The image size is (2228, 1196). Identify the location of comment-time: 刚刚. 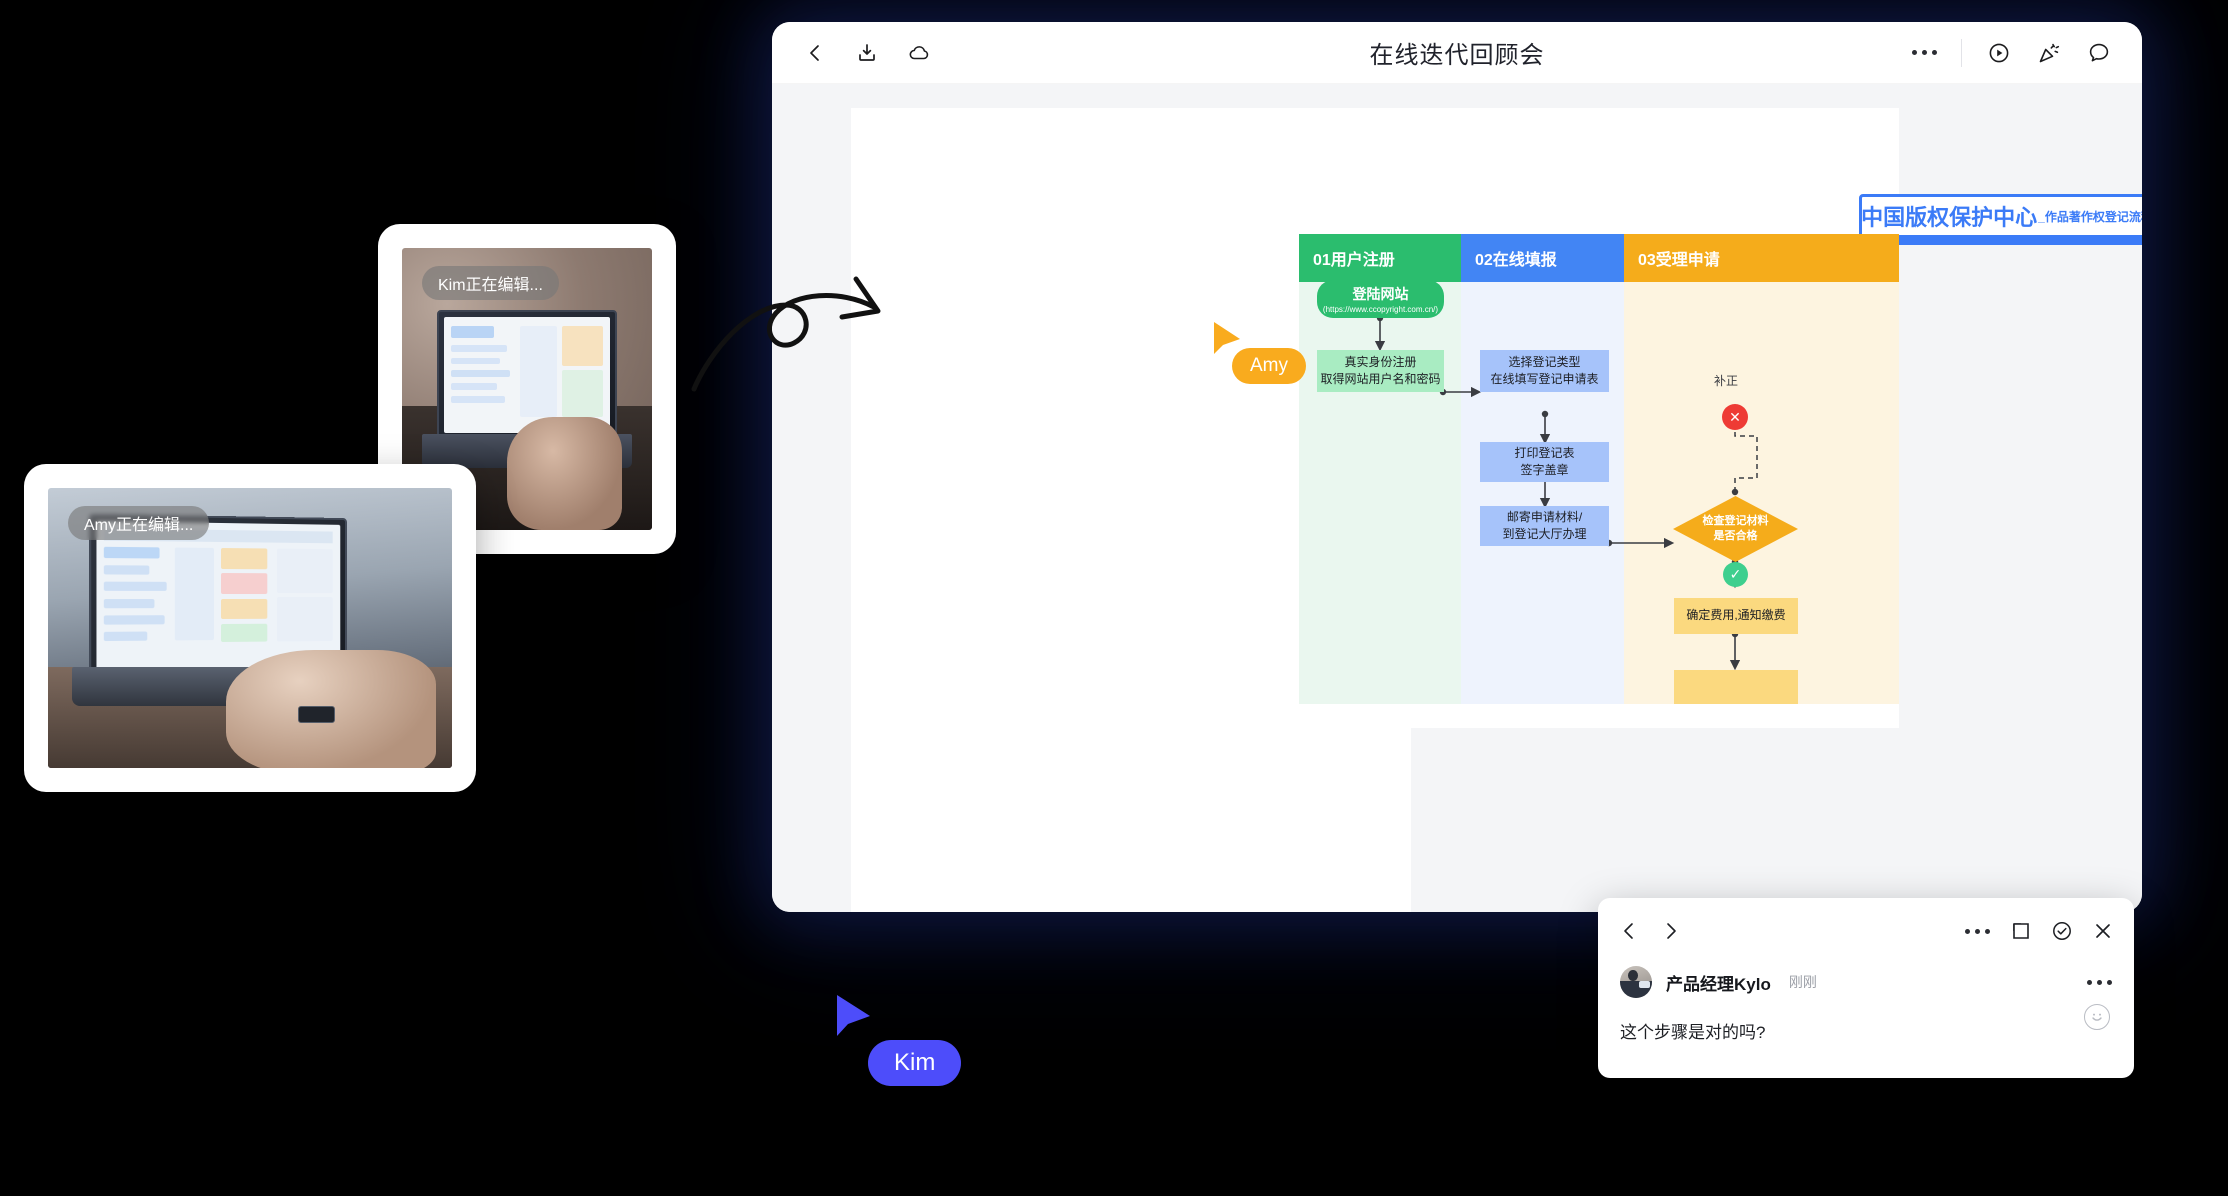
(1802, 982).